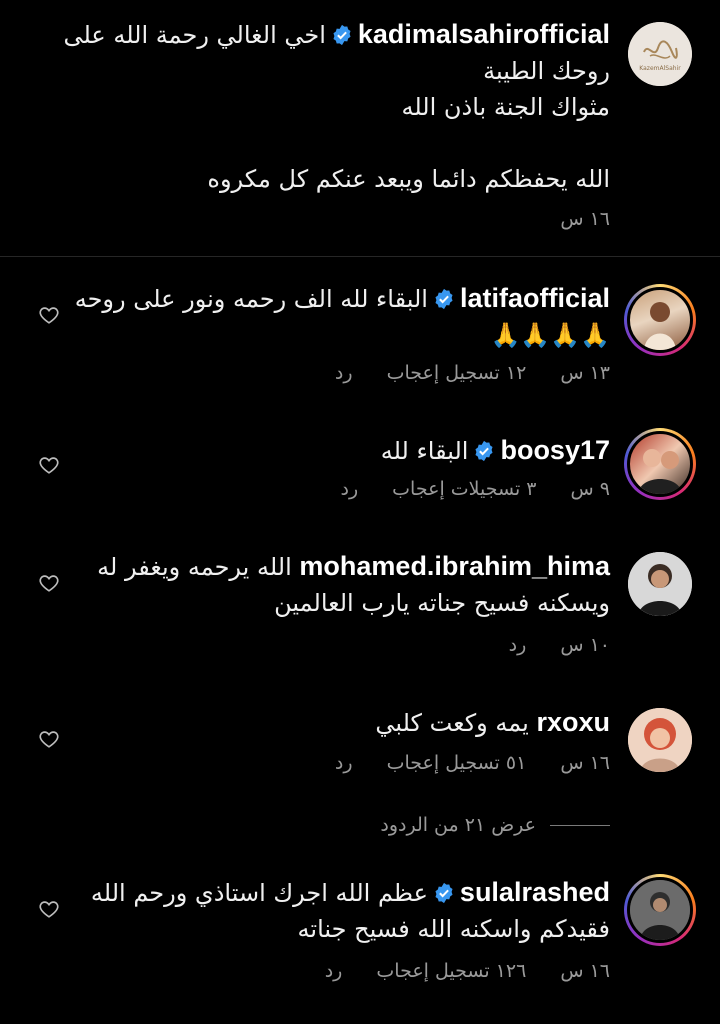  I want to click on comment-text: روحك الطيبة, so click(546, 71).